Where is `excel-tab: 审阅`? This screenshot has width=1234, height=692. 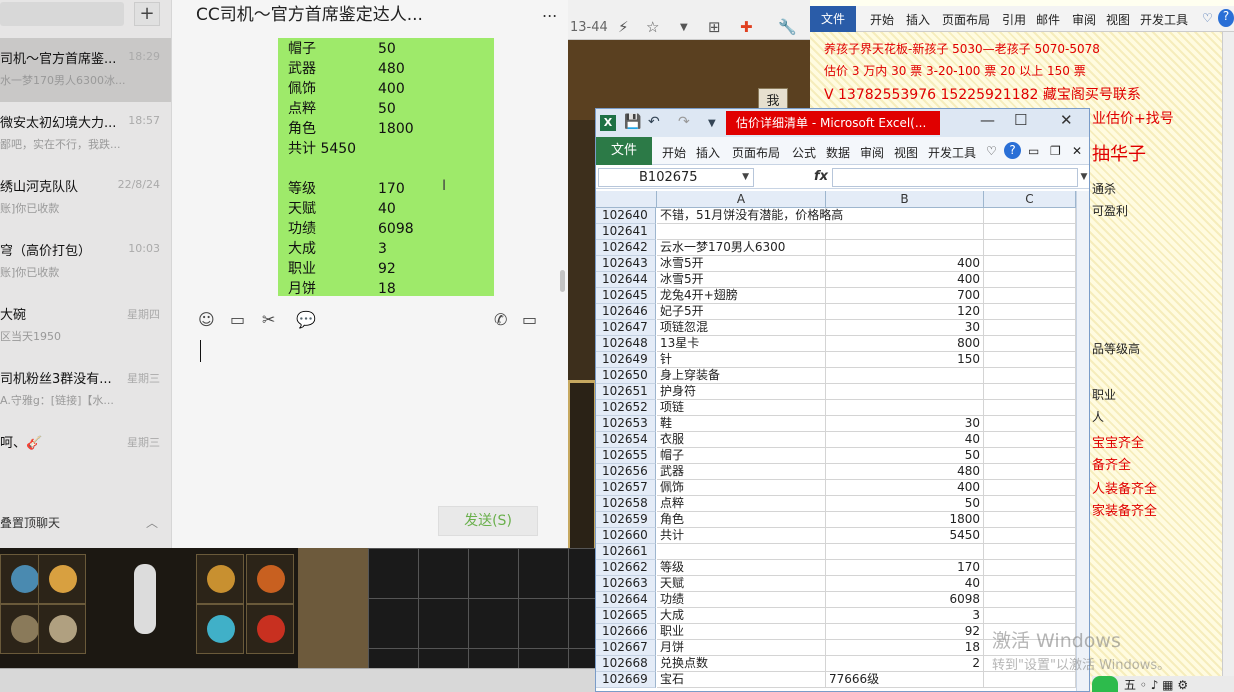
excel-tab: 审阅 is located at coordinates (872, 152).